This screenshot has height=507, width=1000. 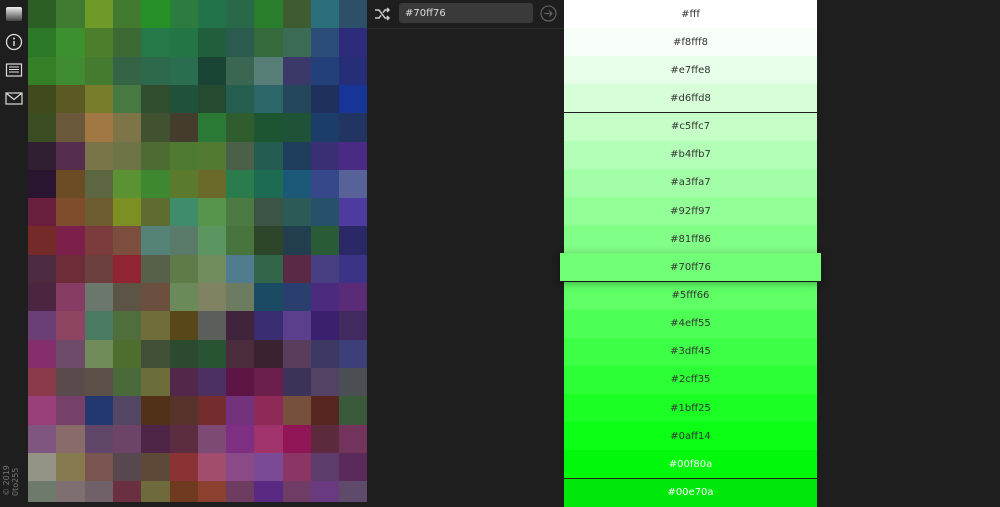 What do you see at coordinates (690, 464) in the screenshot?
I see `palette-swatch: #00f80a` at bounding box center [690, 464].